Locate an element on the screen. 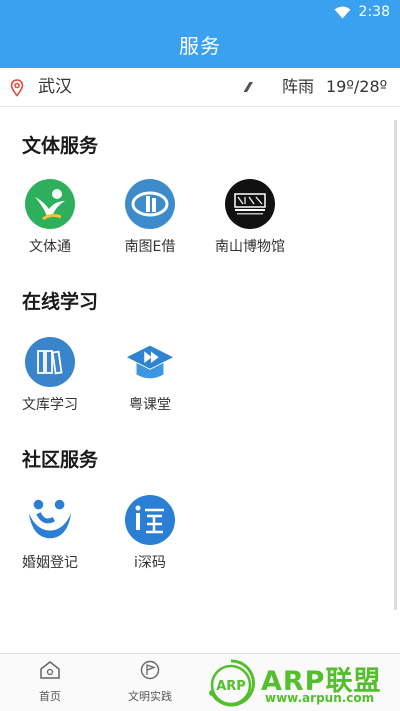 This screenshot has width=400, height=711. location-pin-icon is located at coordinates (17, 88).